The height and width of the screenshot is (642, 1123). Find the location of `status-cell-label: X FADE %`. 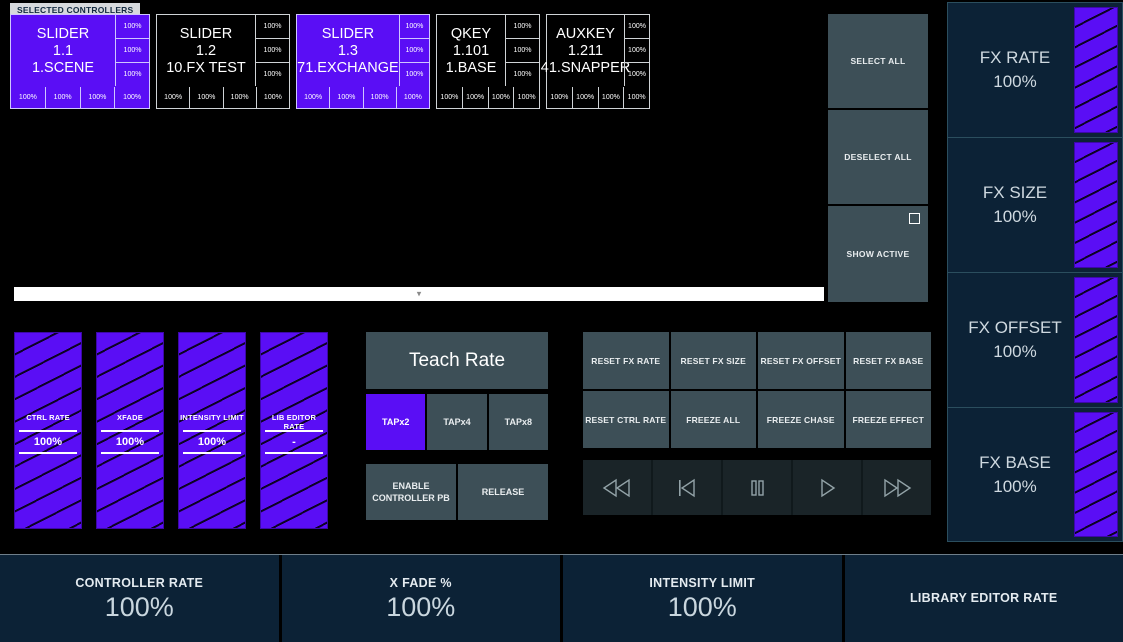

status-cell-label: X FADE % is located at coordinates (420, 582).